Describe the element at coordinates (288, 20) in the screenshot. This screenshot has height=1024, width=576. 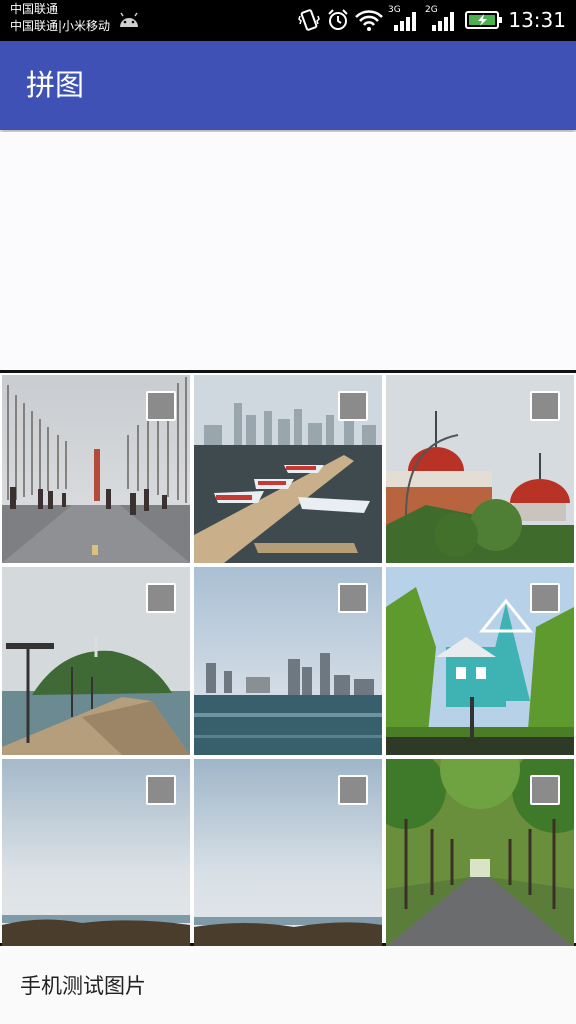
I see `status-bar: 中国联通 中国联通|小米移动 3G 2G 13:31` at that location.